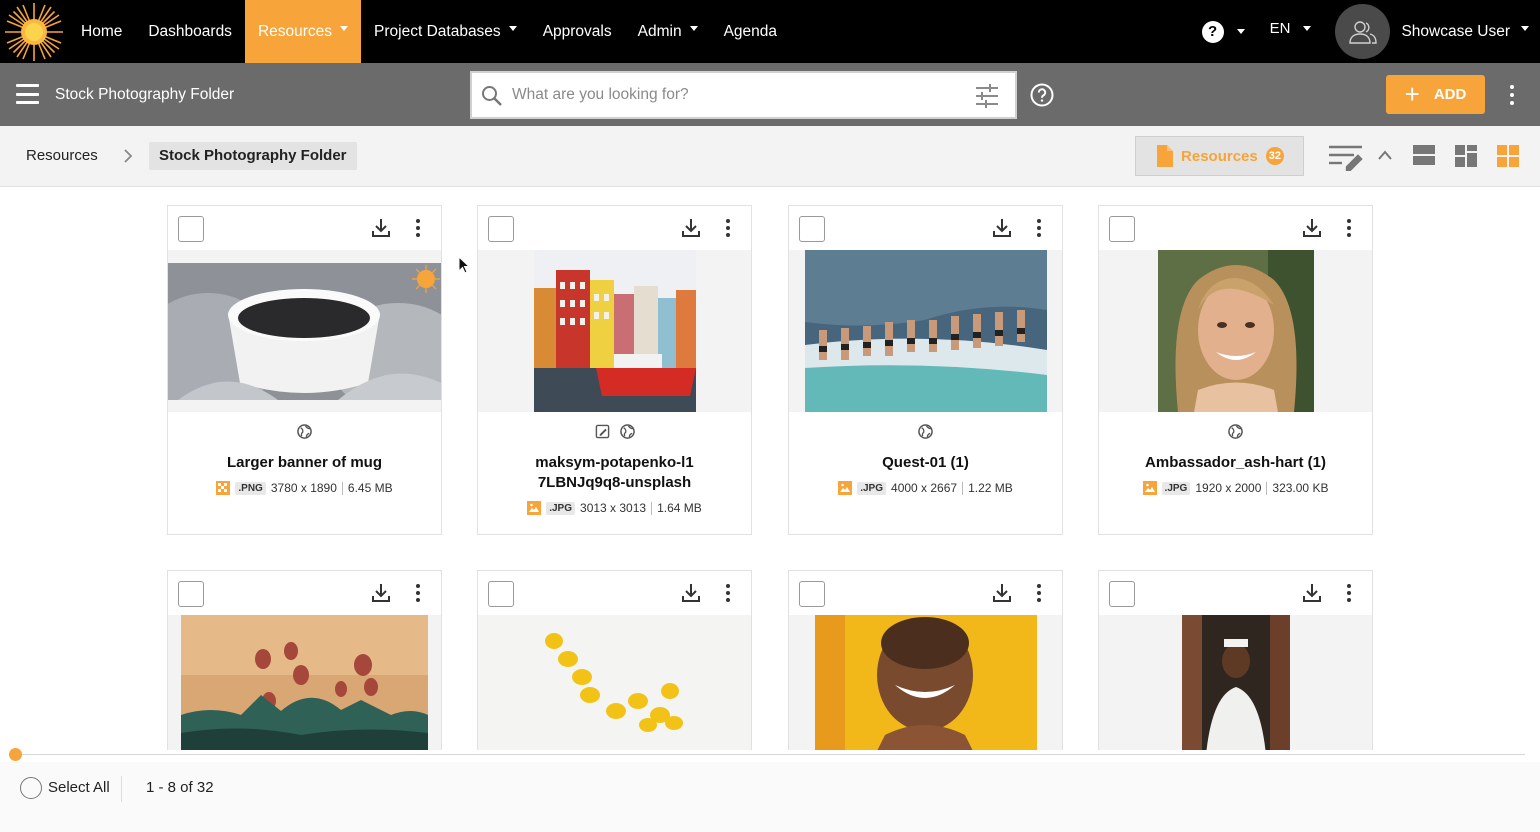 This screenshot has width=1540, height=832. I want to click on file-dimensions: 1920 x 2000, so click(1228, 488).